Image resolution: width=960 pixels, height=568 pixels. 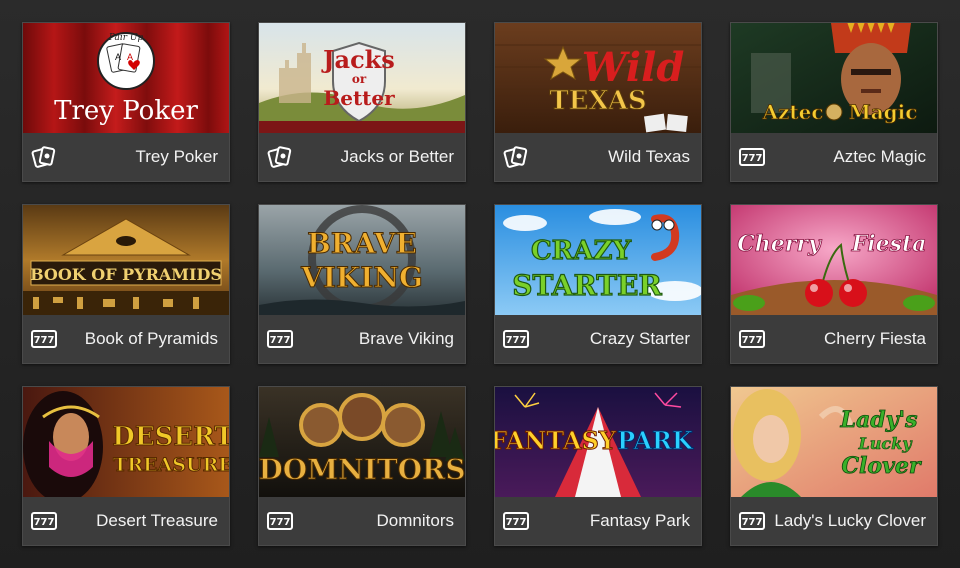 I want to click on game-thumbnail: Wild TEXAS, so click(x=598, y=78).